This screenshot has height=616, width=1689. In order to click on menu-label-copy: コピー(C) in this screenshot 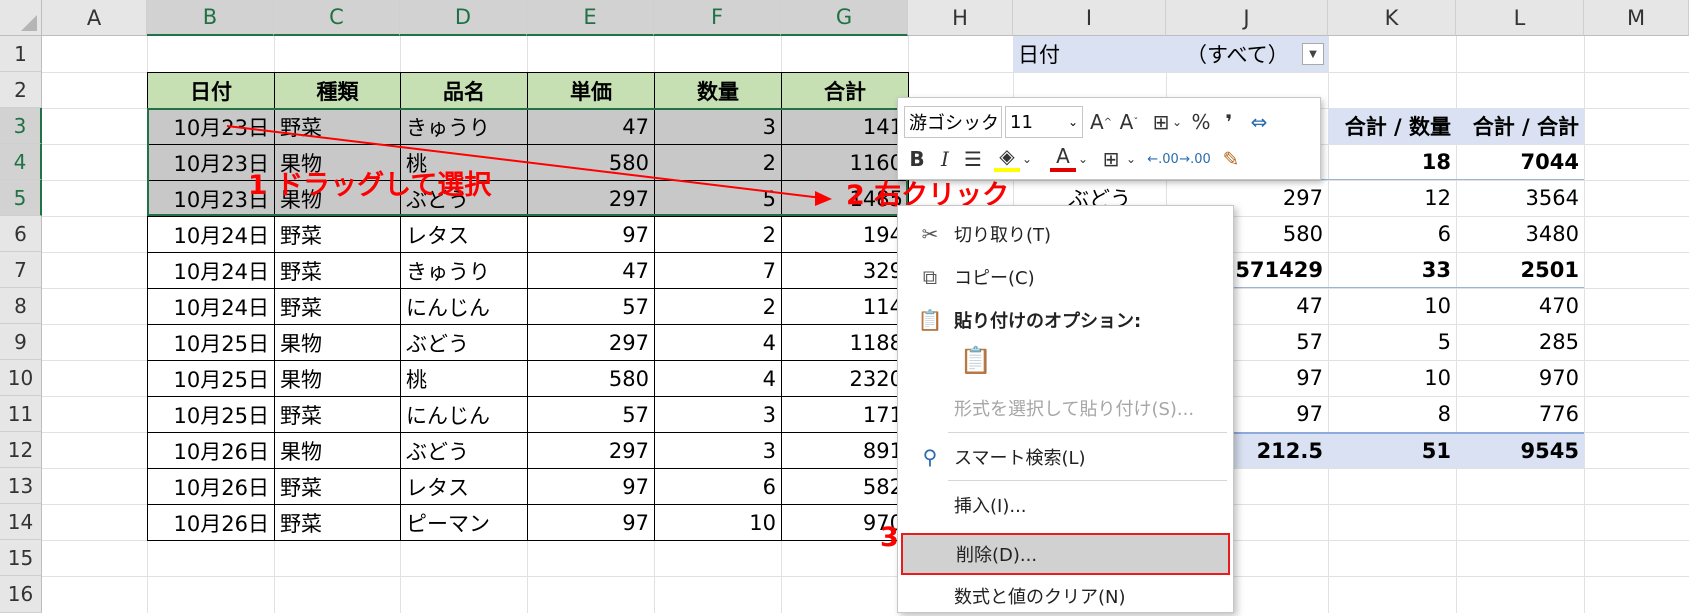, I will do `click(994, 278)`.